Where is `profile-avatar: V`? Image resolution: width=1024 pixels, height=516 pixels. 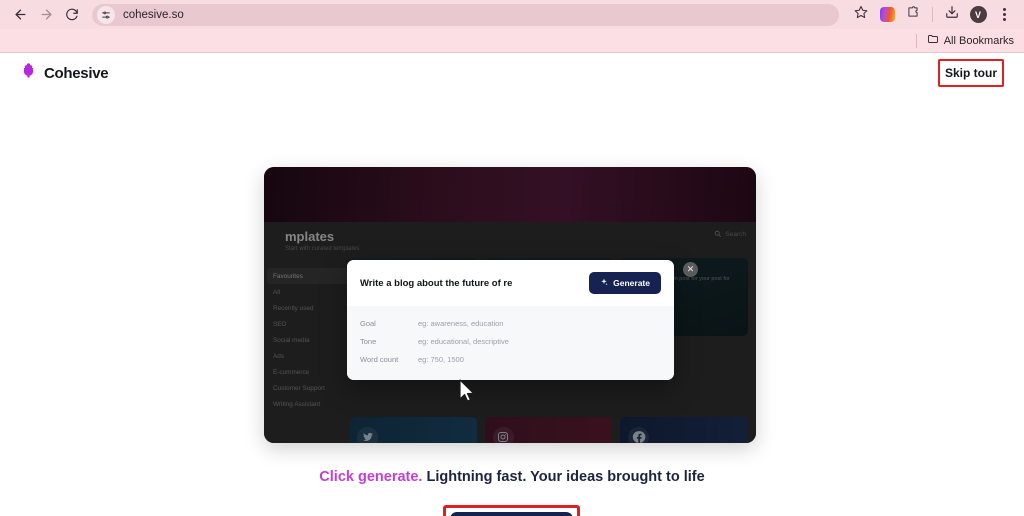
profile-avatar: V is located at coordinates (978, 14).